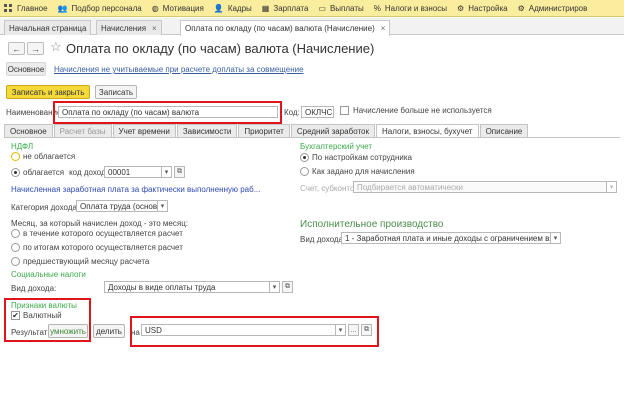 The height and width of the screenshot is (420, 624). Describe the element at coordinates (168, 112) in the screenshot. I see `name-field: Оплата по окладу (по часам) валюта` at that location.